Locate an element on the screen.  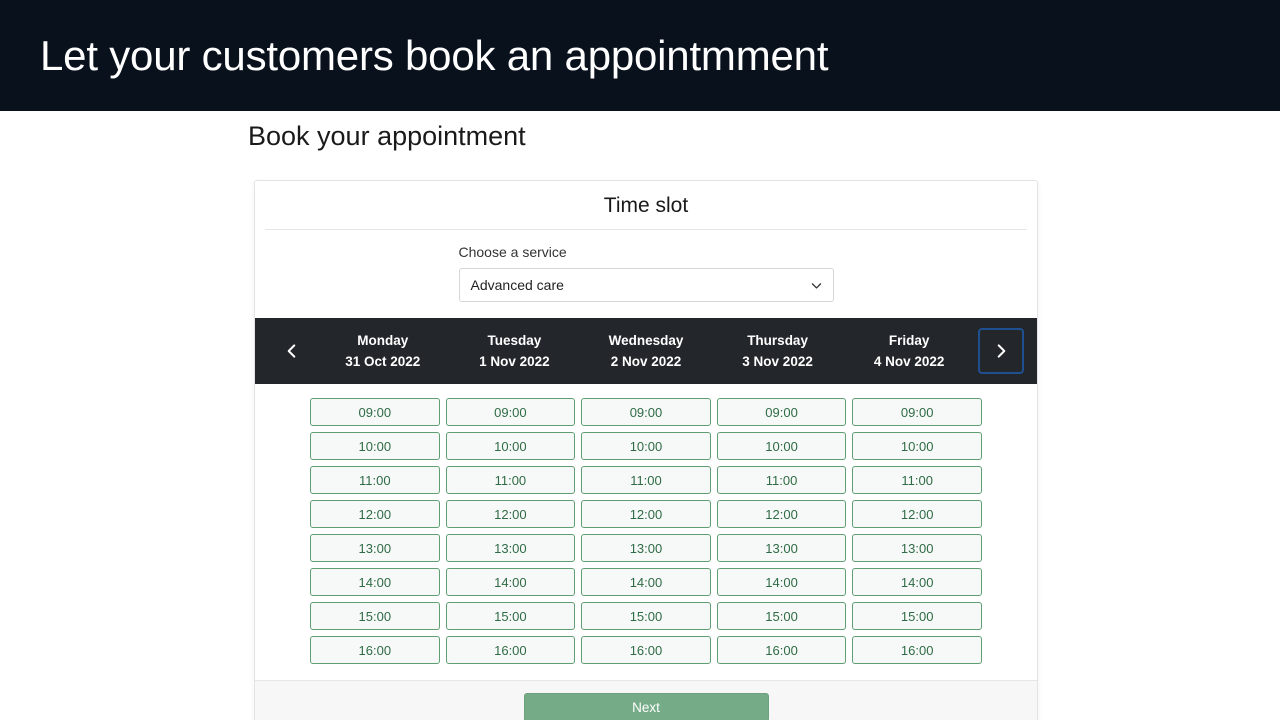
day-name: Wednesday is located at coordinates (646, 340).